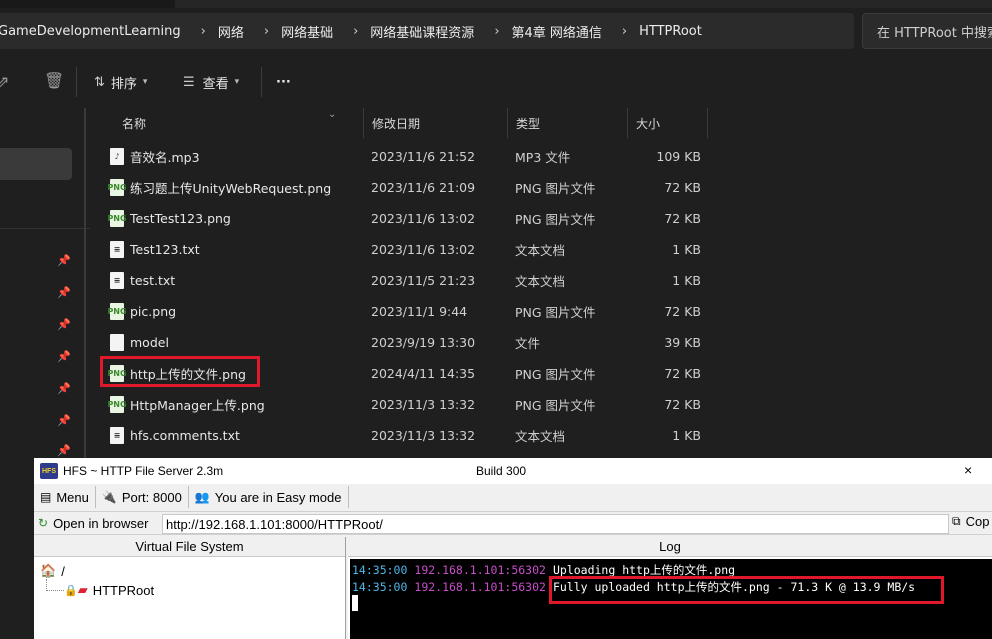 The height and width of the screenshot is (639, 992). Describe the element at coordinates (555, 524) in the screenshot. I see `url-field: http://192.168.1.101:8000/HTTPRoot/` at that location.